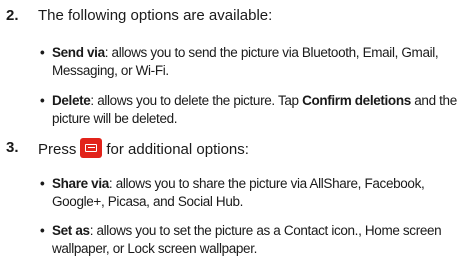  Describe the element at coordinates (196, 100) in the screenshot. I see `bullet-description: : allows you to delete the picture. Tap` at that location.